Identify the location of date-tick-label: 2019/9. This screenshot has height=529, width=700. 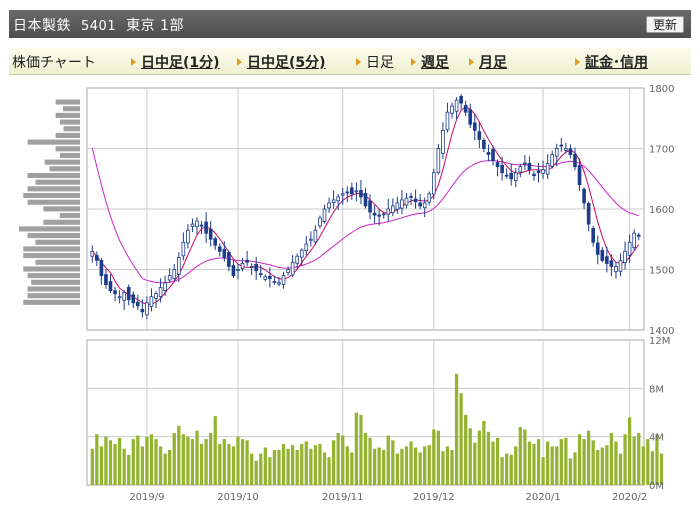
(146, 497).